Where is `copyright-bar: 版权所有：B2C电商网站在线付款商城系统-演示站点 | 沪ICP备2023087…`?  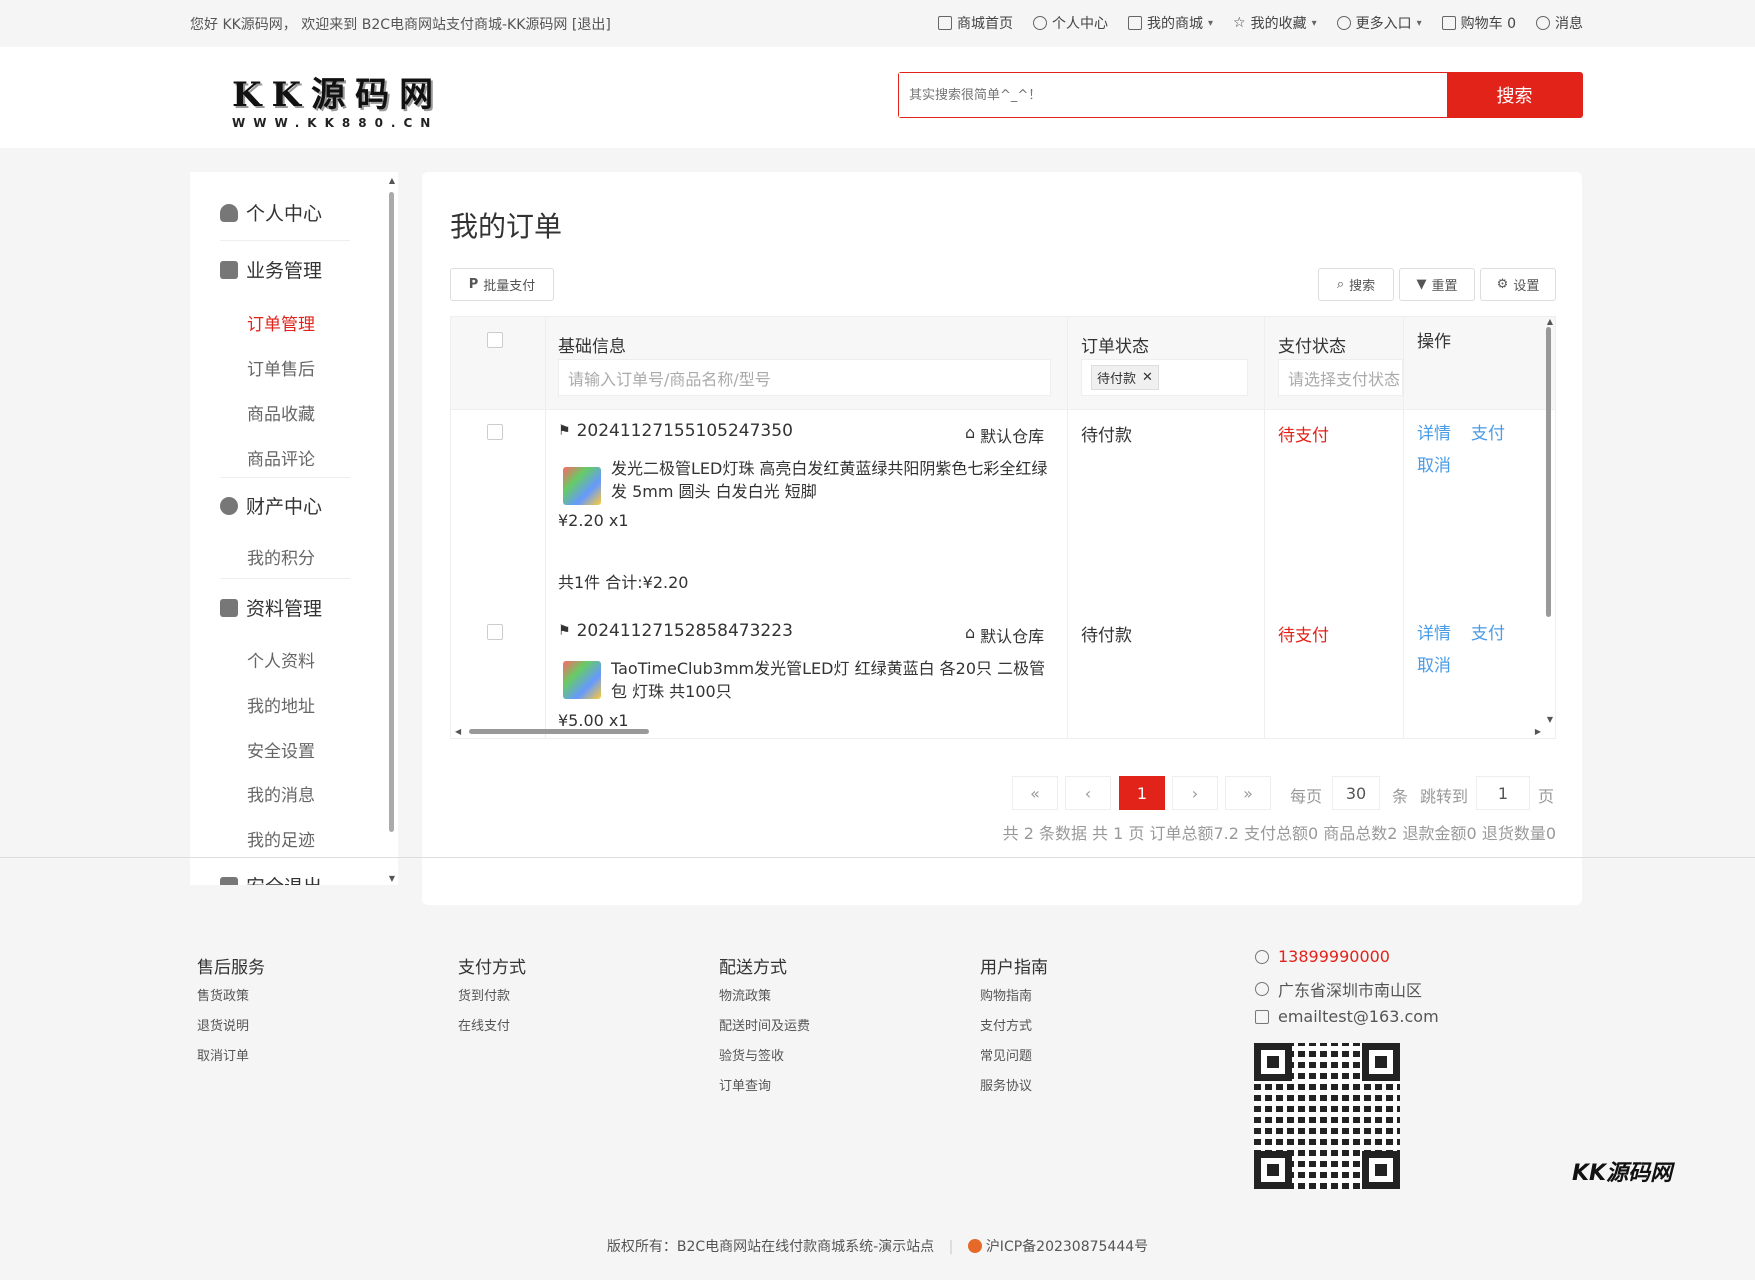
copyright-bar: 版权所有：B2C电商网站在线付款商城系统-演示站点 | 沪ICP备2023087… is located at coordinates (877, 1246).